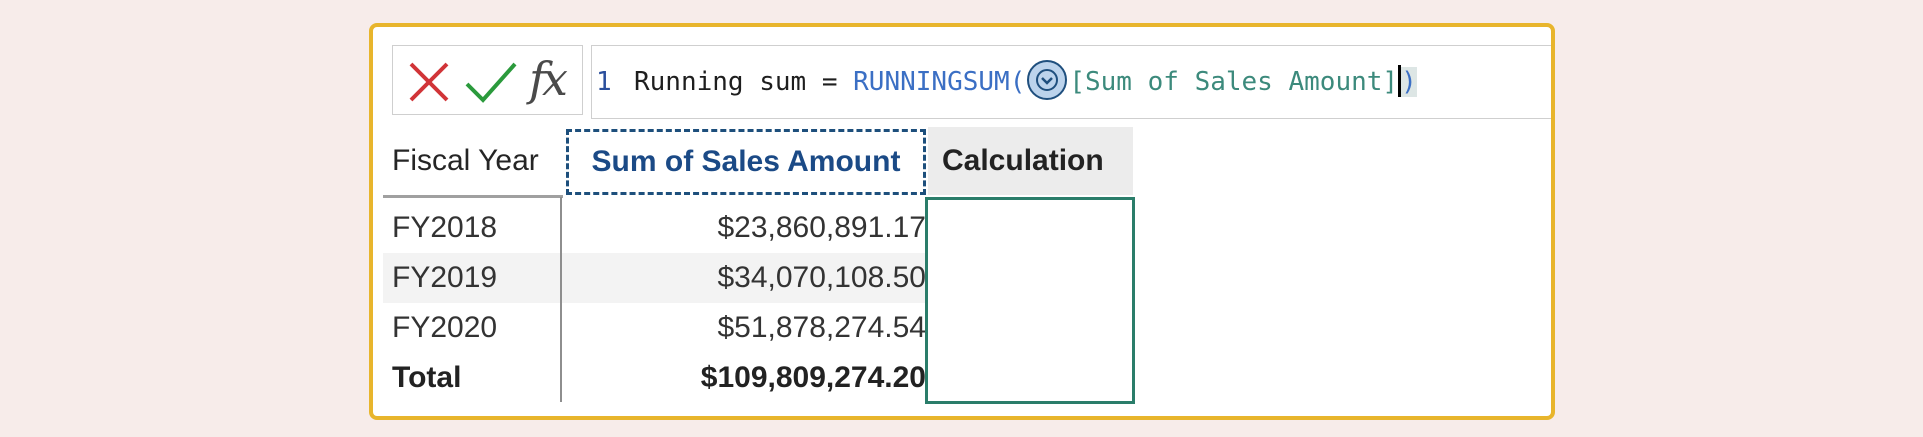  Describe the element at coordinates (445, 327) in the screenshot. I see `row-year: FY2020` at that location.